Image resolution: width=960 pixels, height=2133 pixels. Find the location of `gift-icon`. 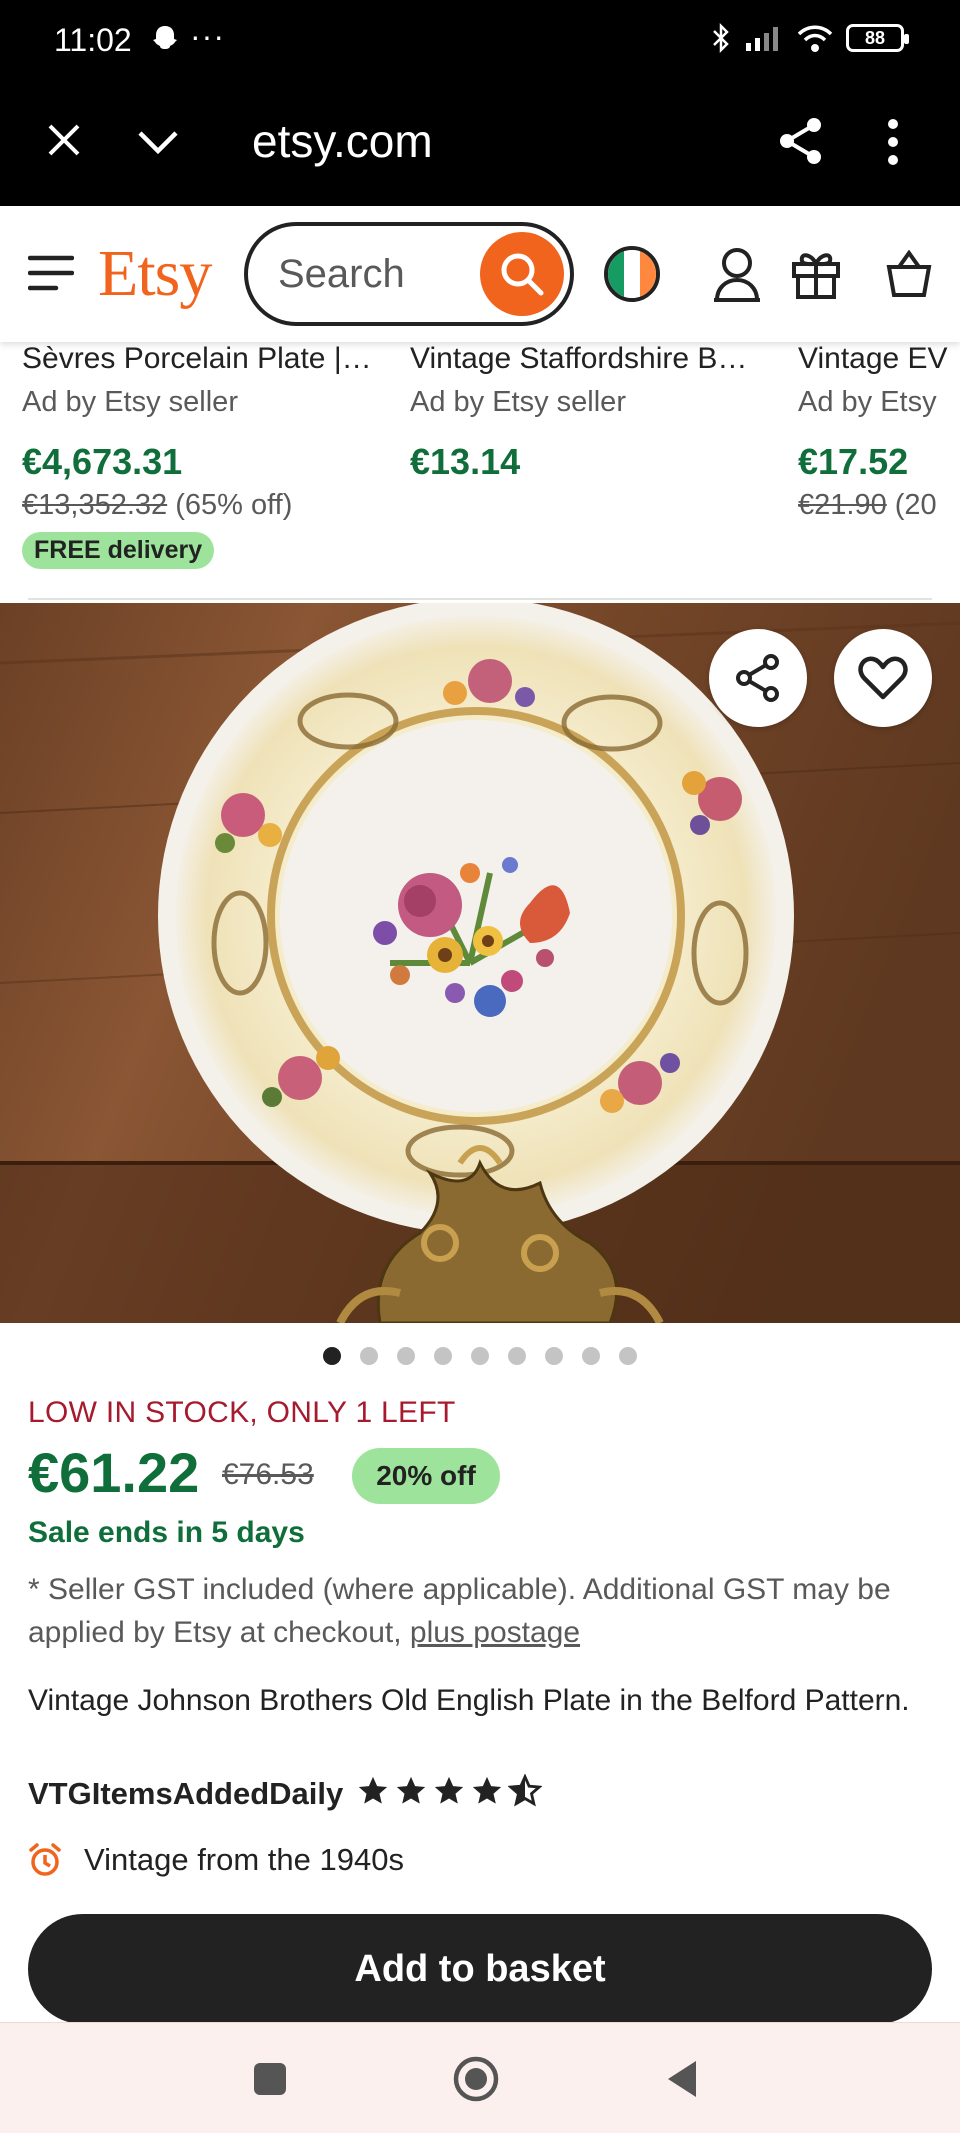

gift-icon is located at coordinates (816, 274).